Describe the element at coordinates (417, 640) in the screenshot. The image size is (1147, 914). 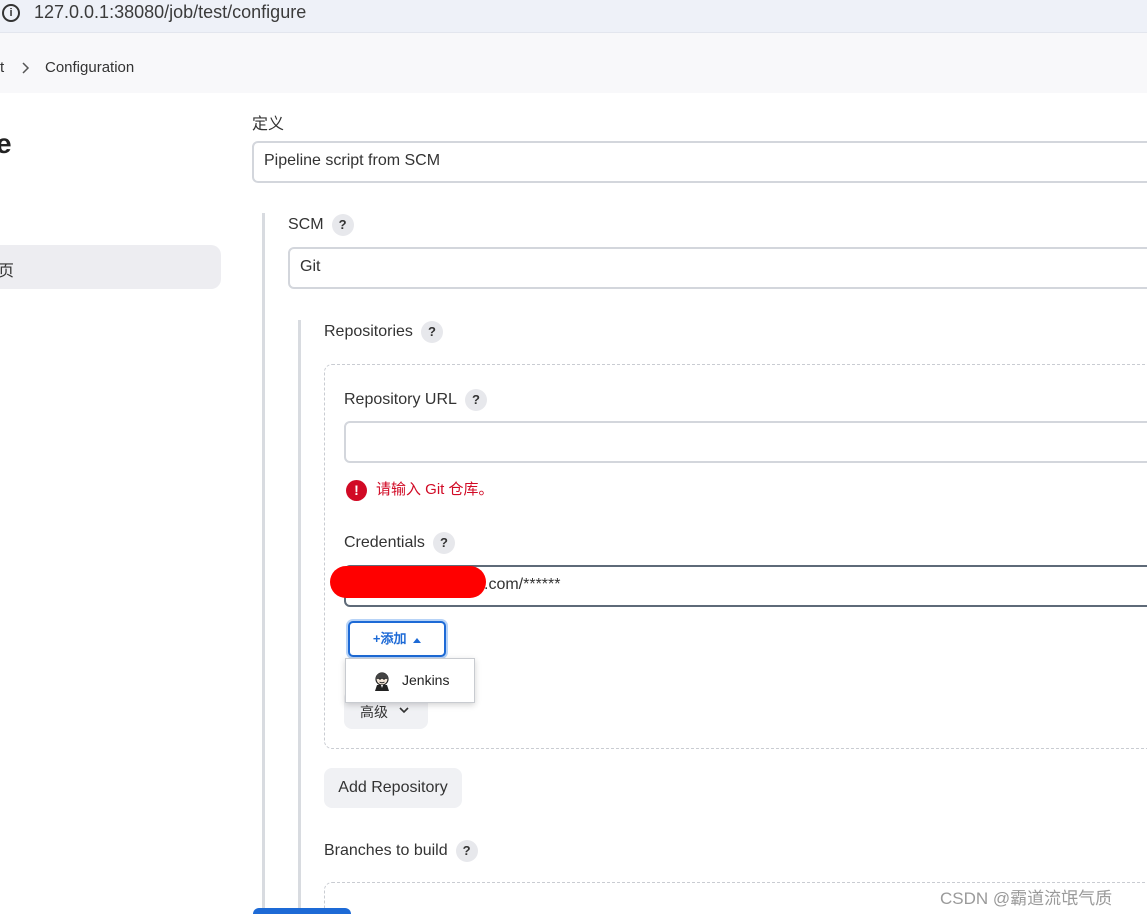
I see `caret-up-icon` at that location.